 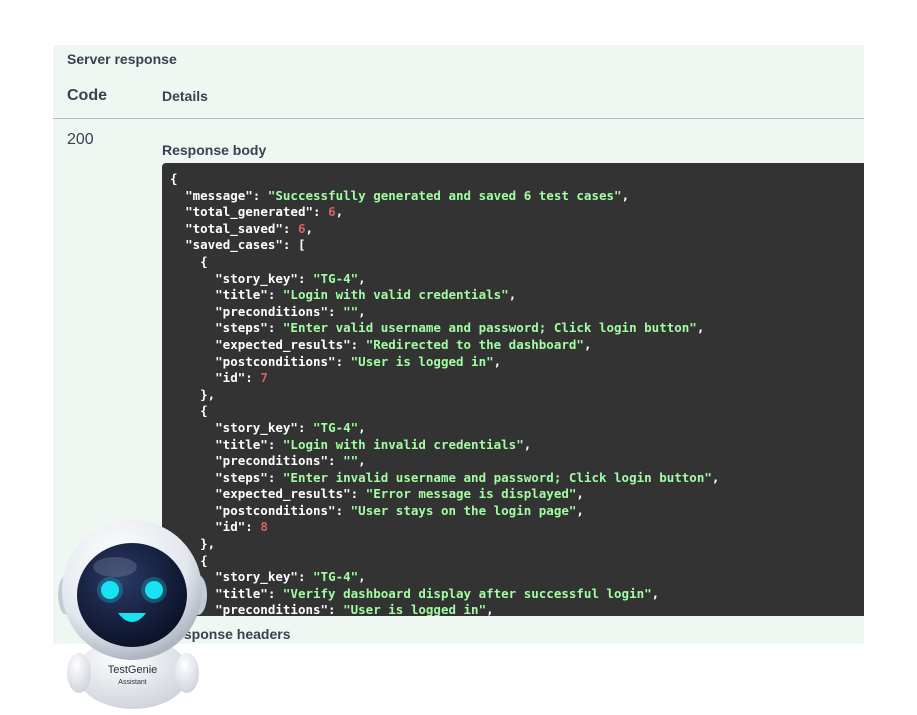 What do you see at coordinates (415, 609) in the screenshot?
I see `json-string: "User is logged in"` at bounding box center [415, 609].